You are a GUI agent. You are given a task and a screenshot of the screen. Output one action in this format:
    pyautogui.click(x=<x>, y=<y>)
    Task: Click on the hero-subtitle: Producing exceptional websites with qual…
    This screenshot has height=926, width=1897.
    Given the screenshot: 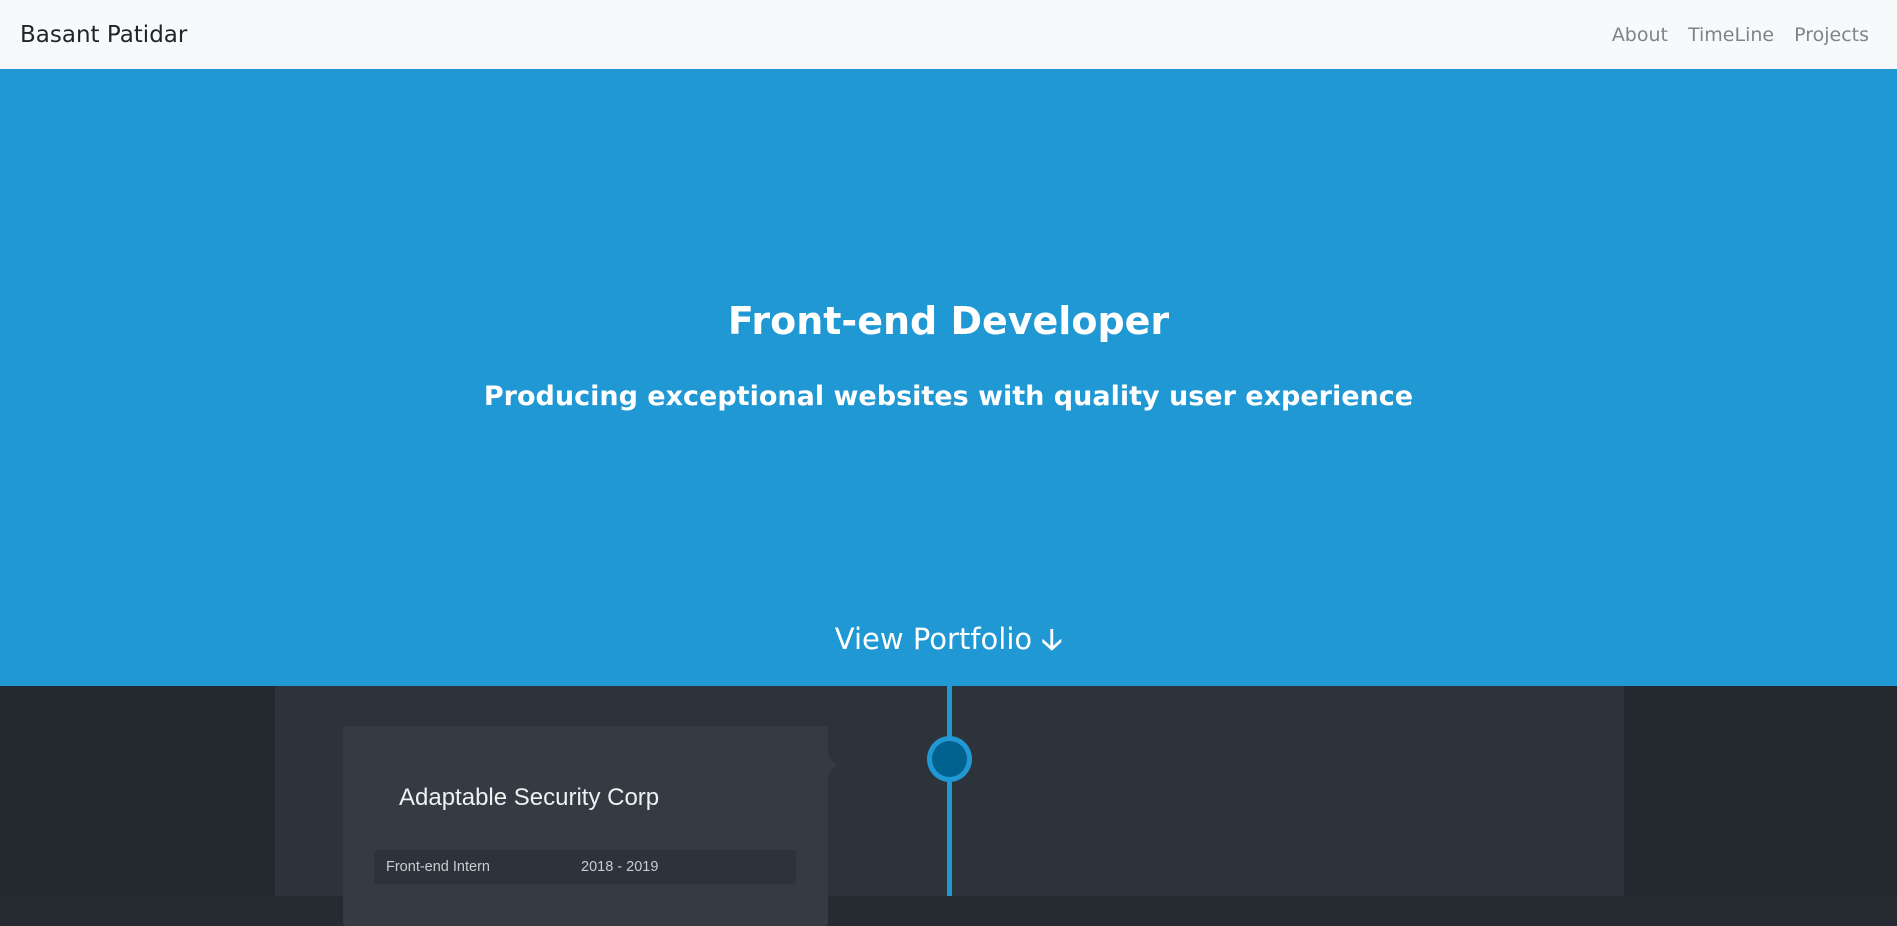 What is the action you would take?
    pyautogui.click(x=948, y=396)
    